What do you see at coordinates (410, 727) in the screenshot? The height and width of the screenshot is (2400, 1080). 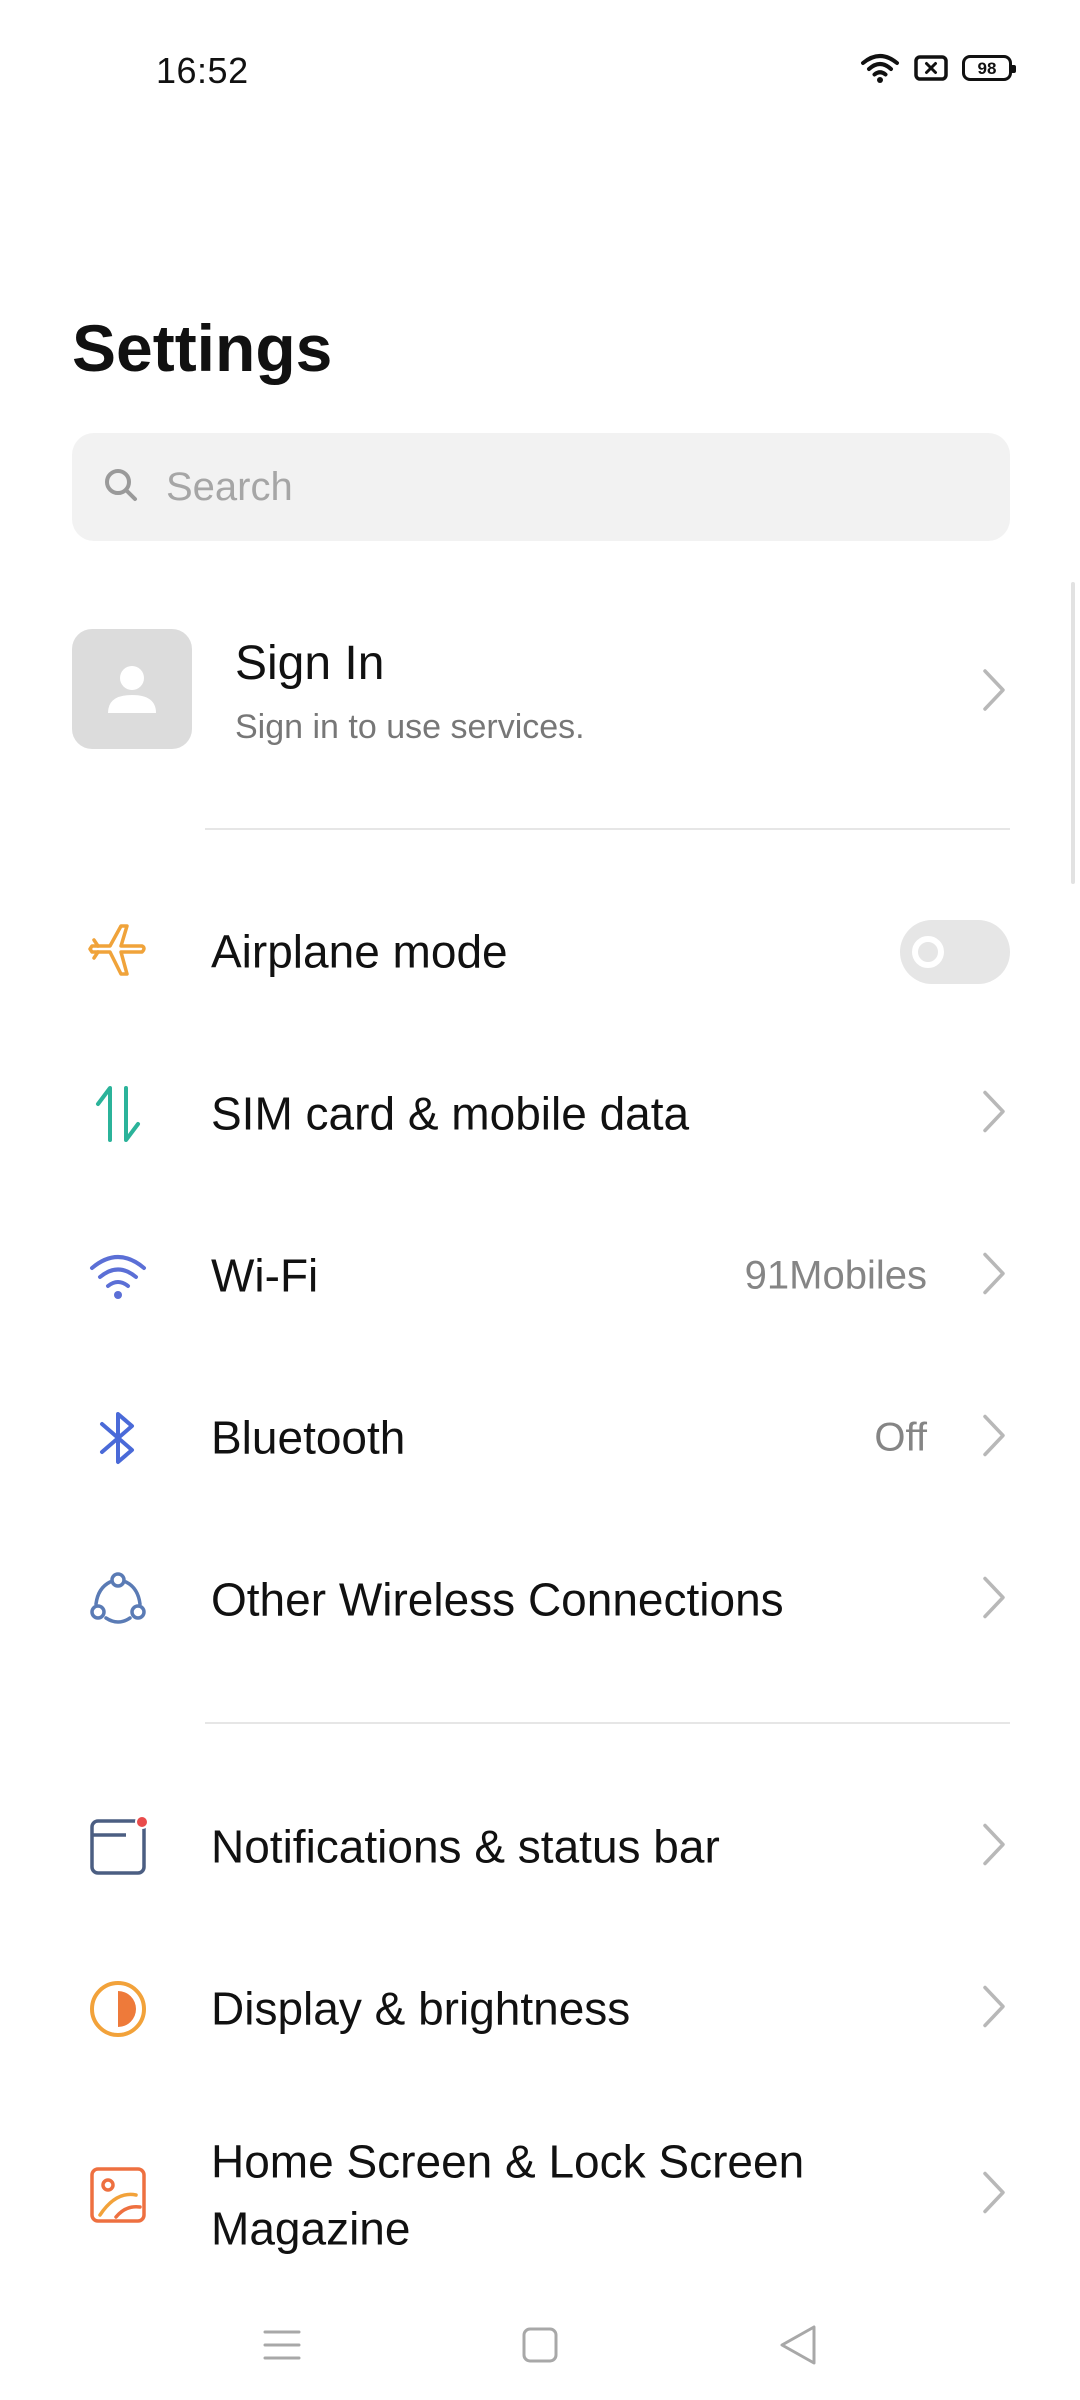 I see `sign-in-subtitle: Sign in to use services.` at bounding box center [410, 727].